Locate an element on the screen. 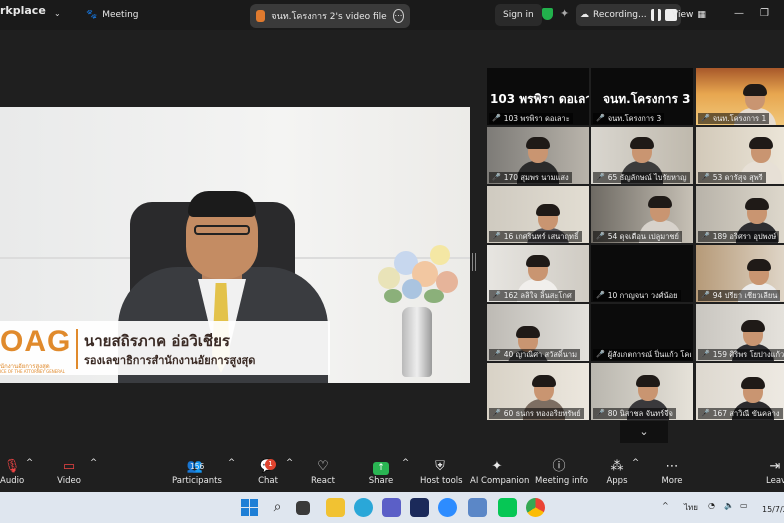 This screenshot has height=523, width=784. chrome-icon is located at coordinates (535, 507).